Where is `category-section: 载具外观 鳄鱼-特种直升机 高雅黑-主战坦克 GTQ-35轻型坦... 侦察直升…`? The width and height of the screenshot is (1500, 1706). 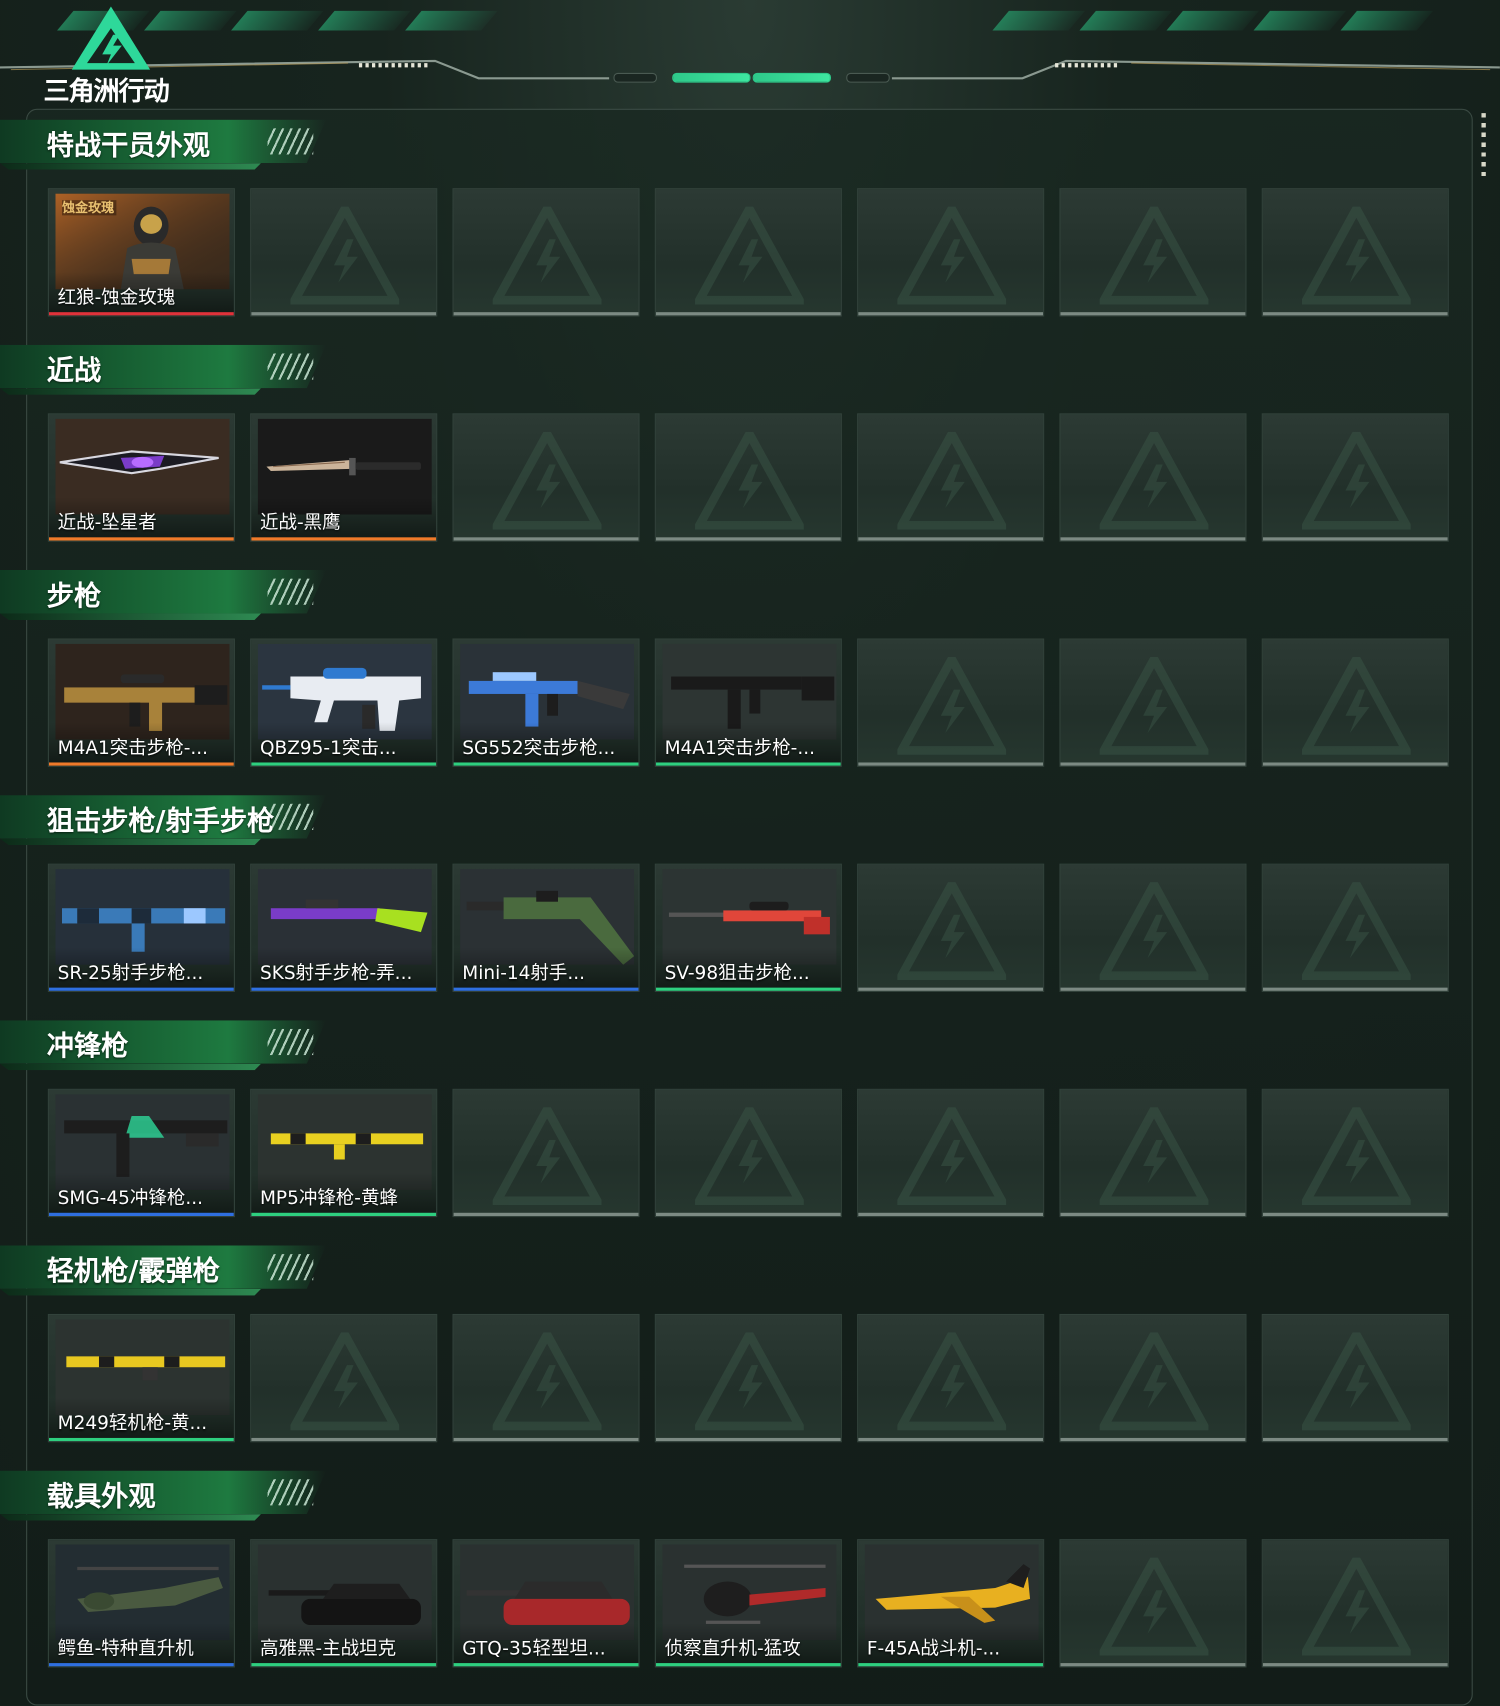 category-section: 载具外观 鳄鱼-特种直升机 高雅黑-主战坦克 GTQ-35轻型坦... 侦察直升… is located at coordinates (750, 1572).